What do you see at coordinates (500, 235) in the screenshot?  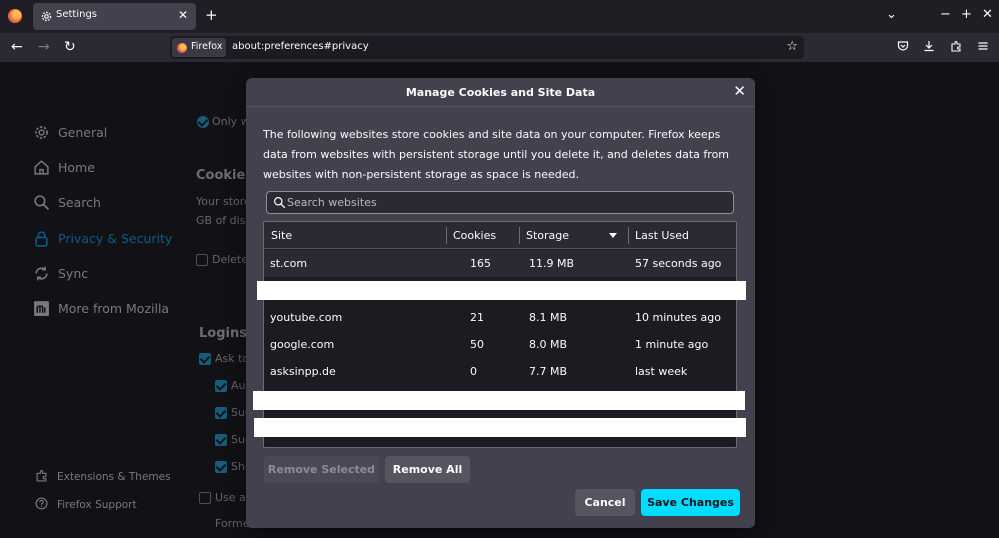 I see `table-header: Site Cookies Storage Last Used` at bounding box center [500, 235].